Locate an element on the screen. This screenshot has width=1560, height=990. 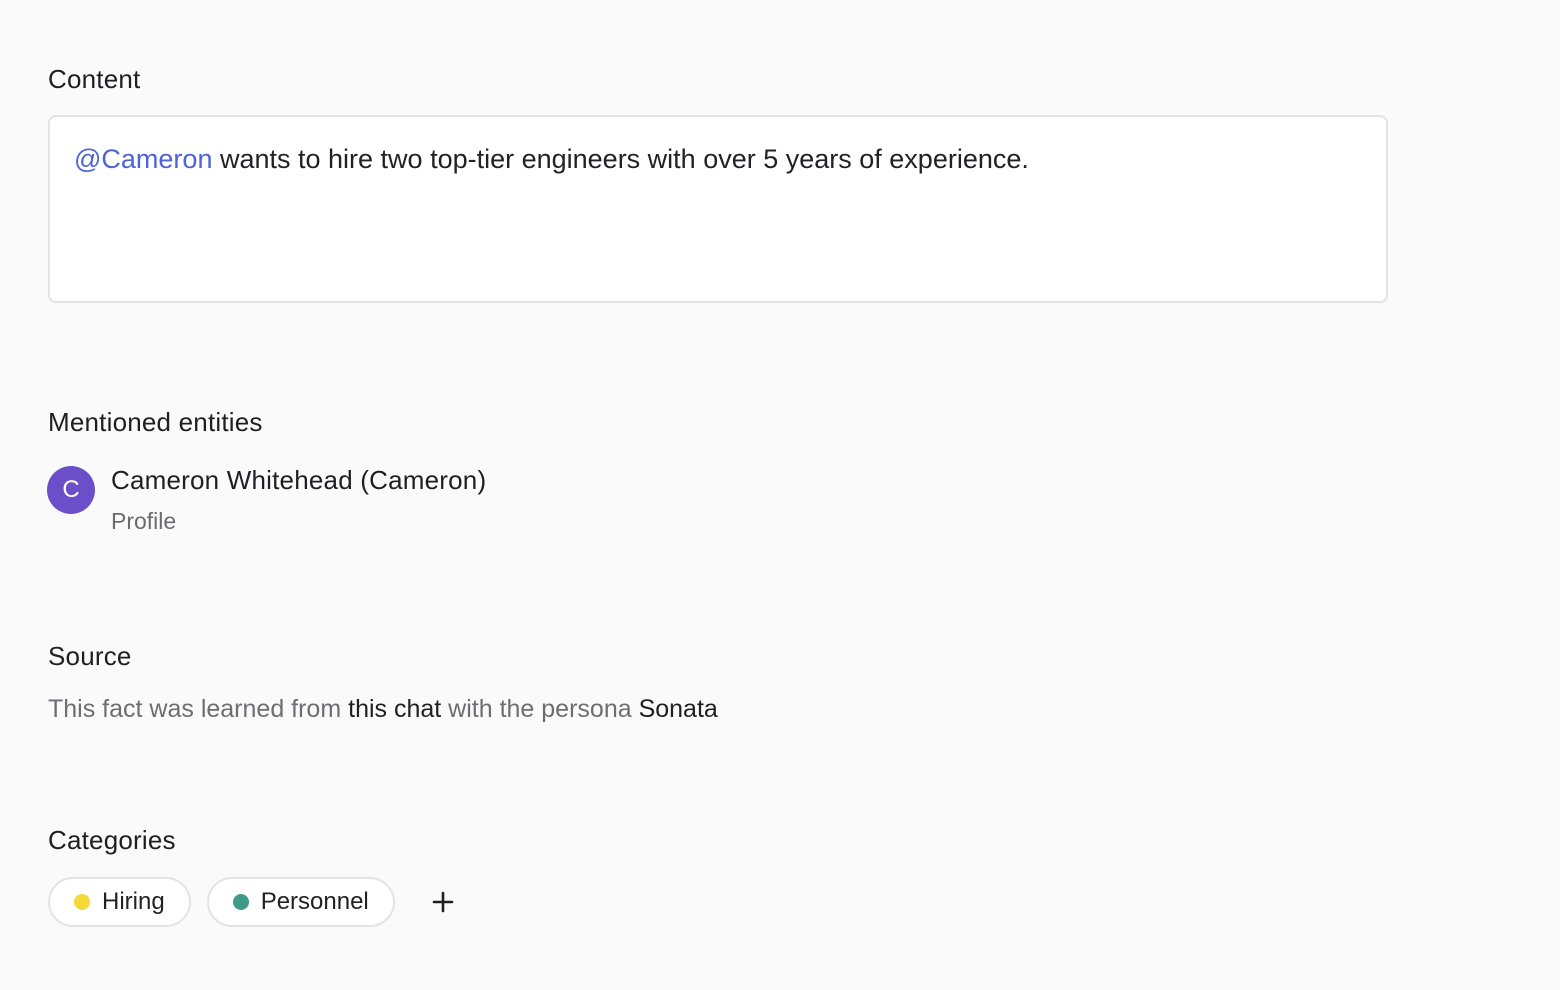
source-chat-link: this chat is located at coordinates (394, 709).